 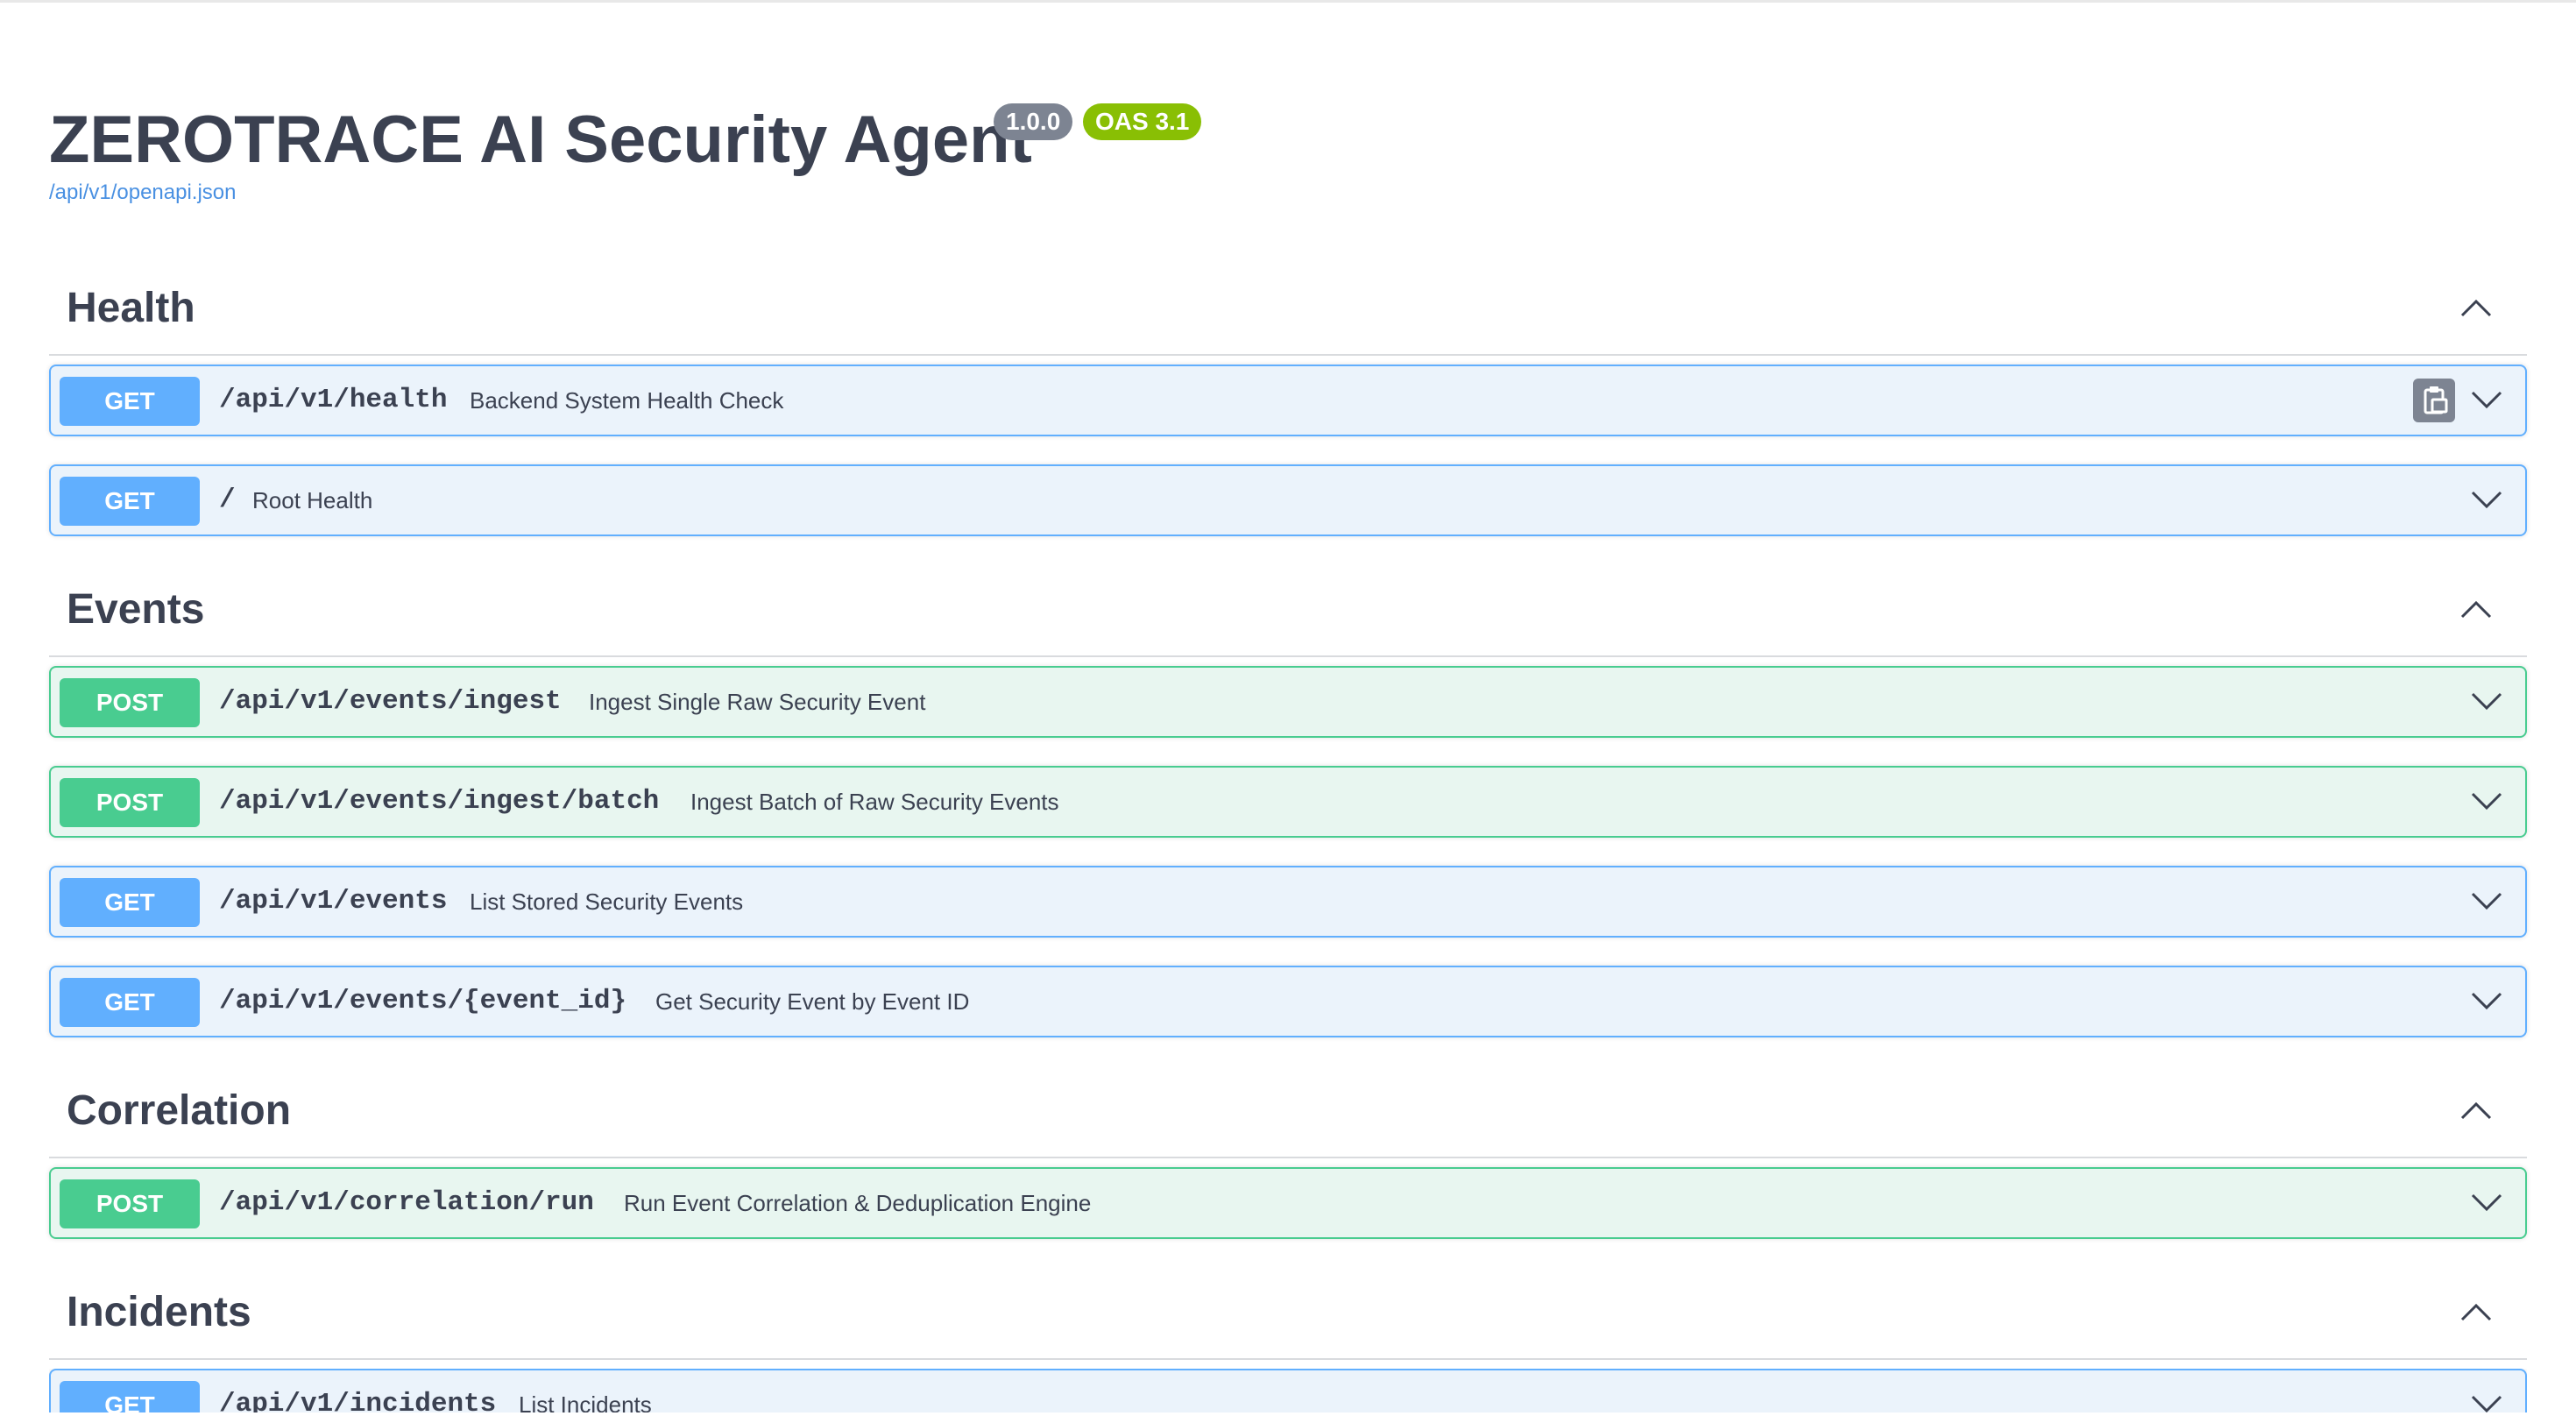 What do you see at coordinates (1288, 309) in the screenshot?
I see `tag-health: Health` at bounding box center [1288, 309].